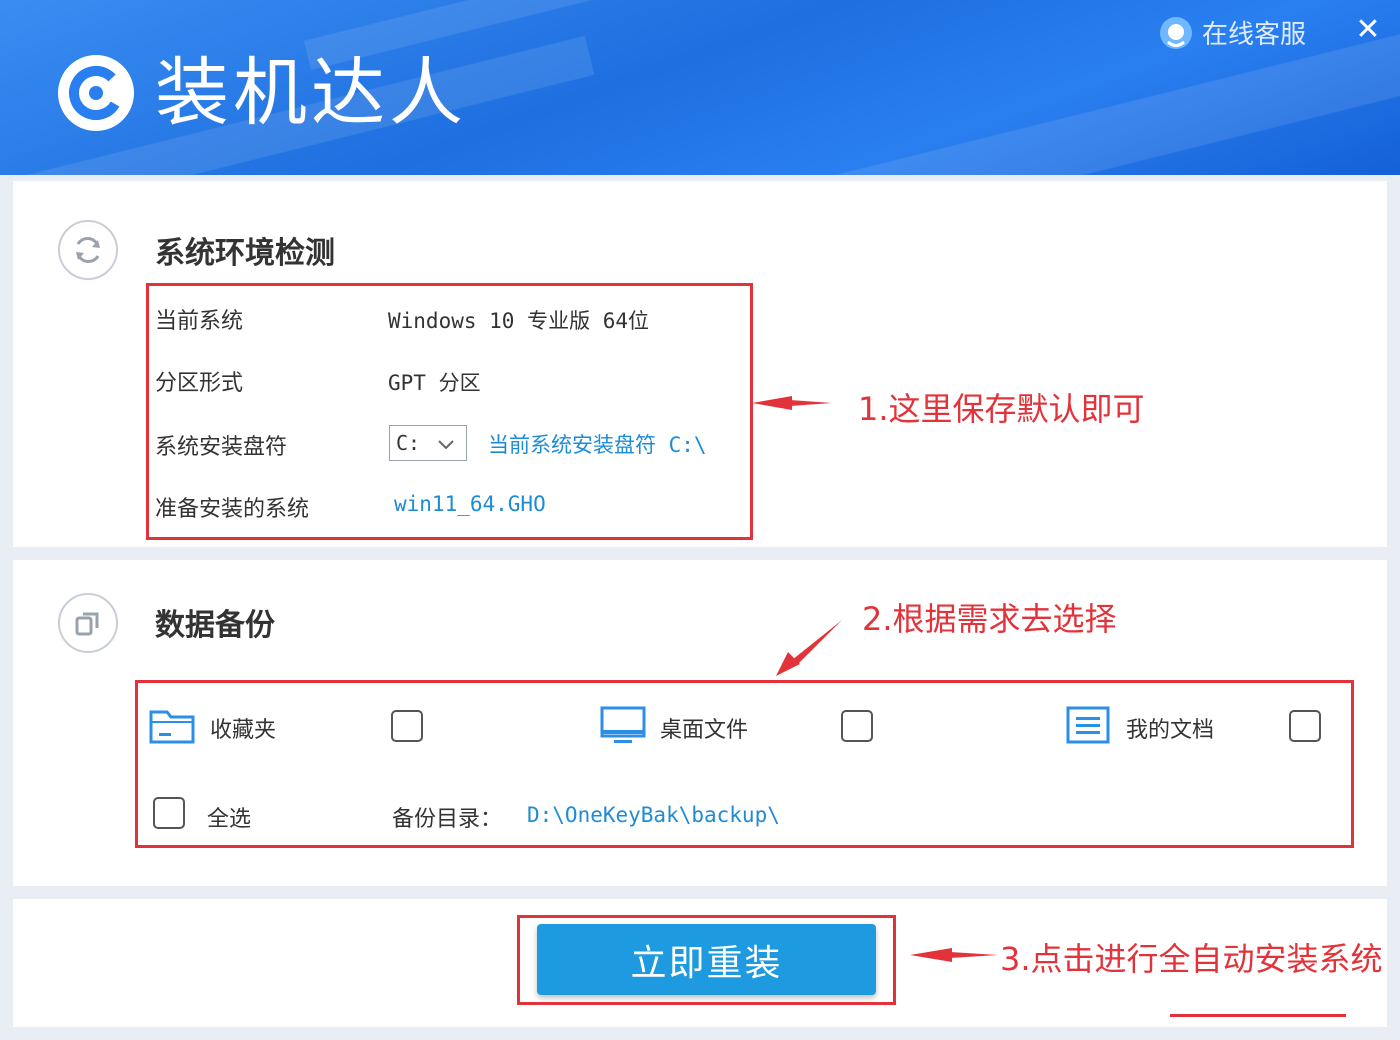 This screenshot has width=1400, height=1040. I want to click on annotation-1: 1.这里保存默认即可, so click(1001, 409).